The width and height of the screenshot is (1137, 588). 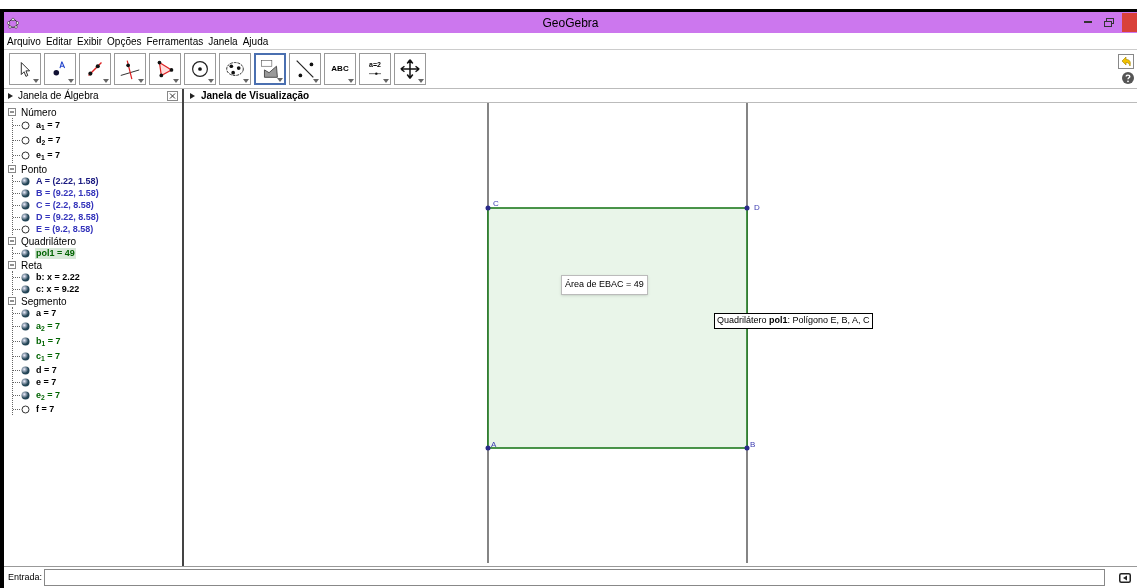 I want to click on algebra-entry: a$_{1}$ = 7, so click(x=48, y=125).